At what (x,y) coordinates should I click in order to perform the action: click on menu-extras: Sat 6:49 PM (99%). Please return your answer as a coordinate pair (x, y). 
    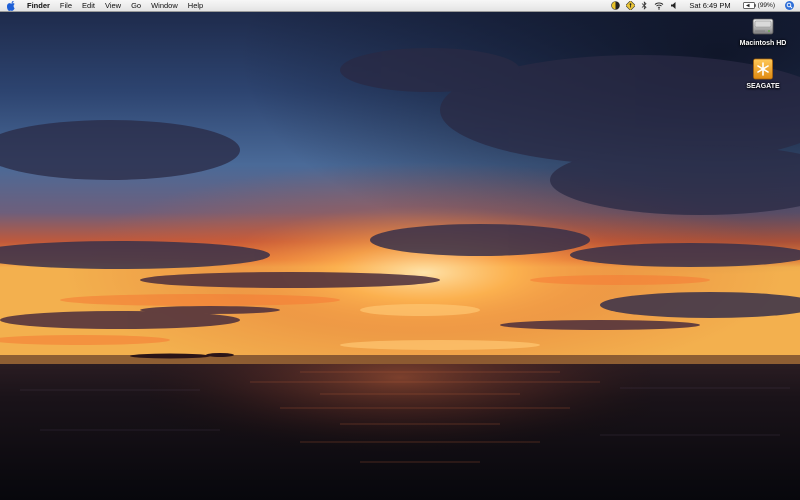
    Looking at the image, I should click on (702, 5).